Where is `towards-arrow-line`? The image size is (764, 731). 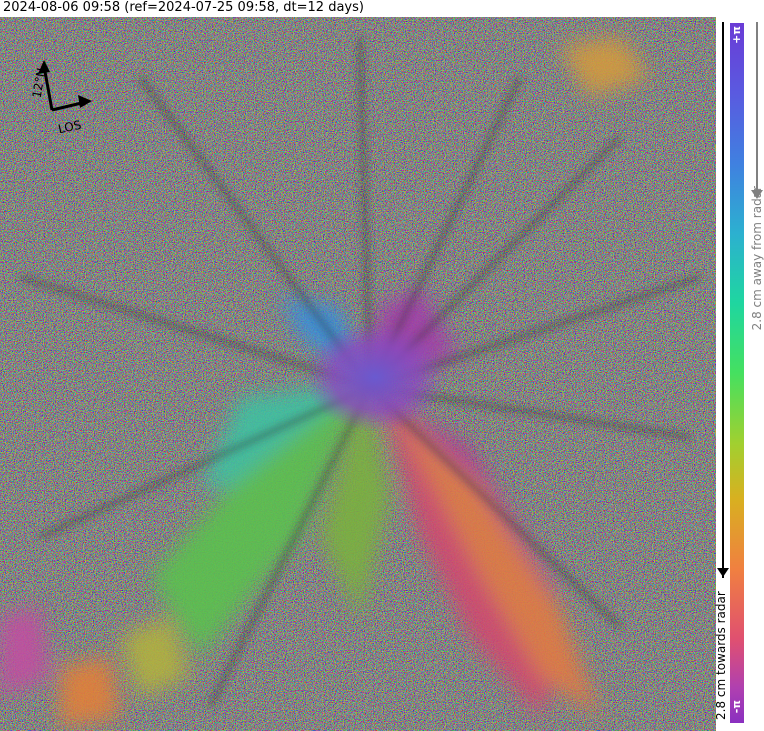
towards-arrow-line is located at coordinates (723, 300).